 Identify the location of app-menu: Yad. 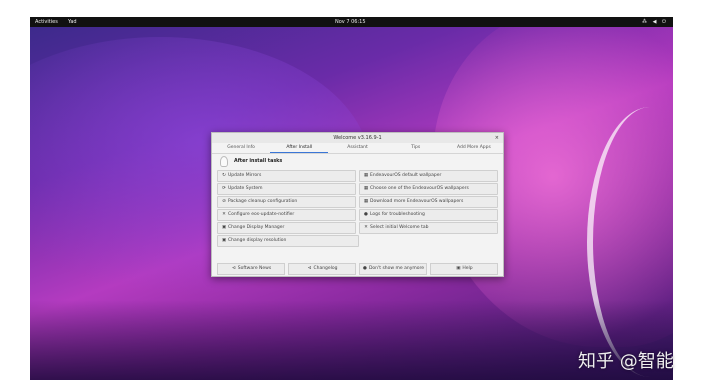
(72, 22).